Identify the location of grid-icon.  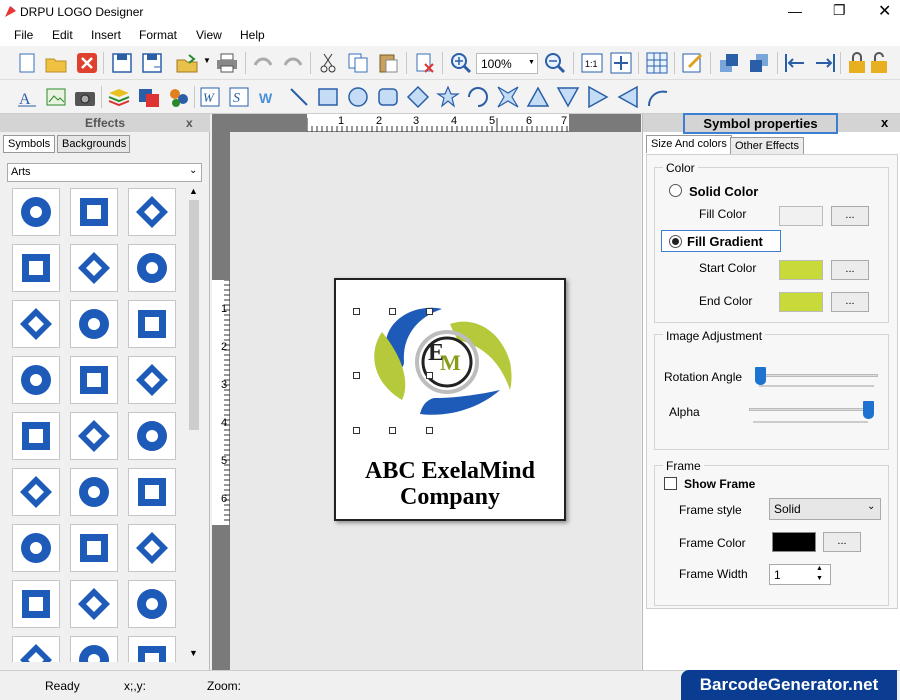
(657, 63).